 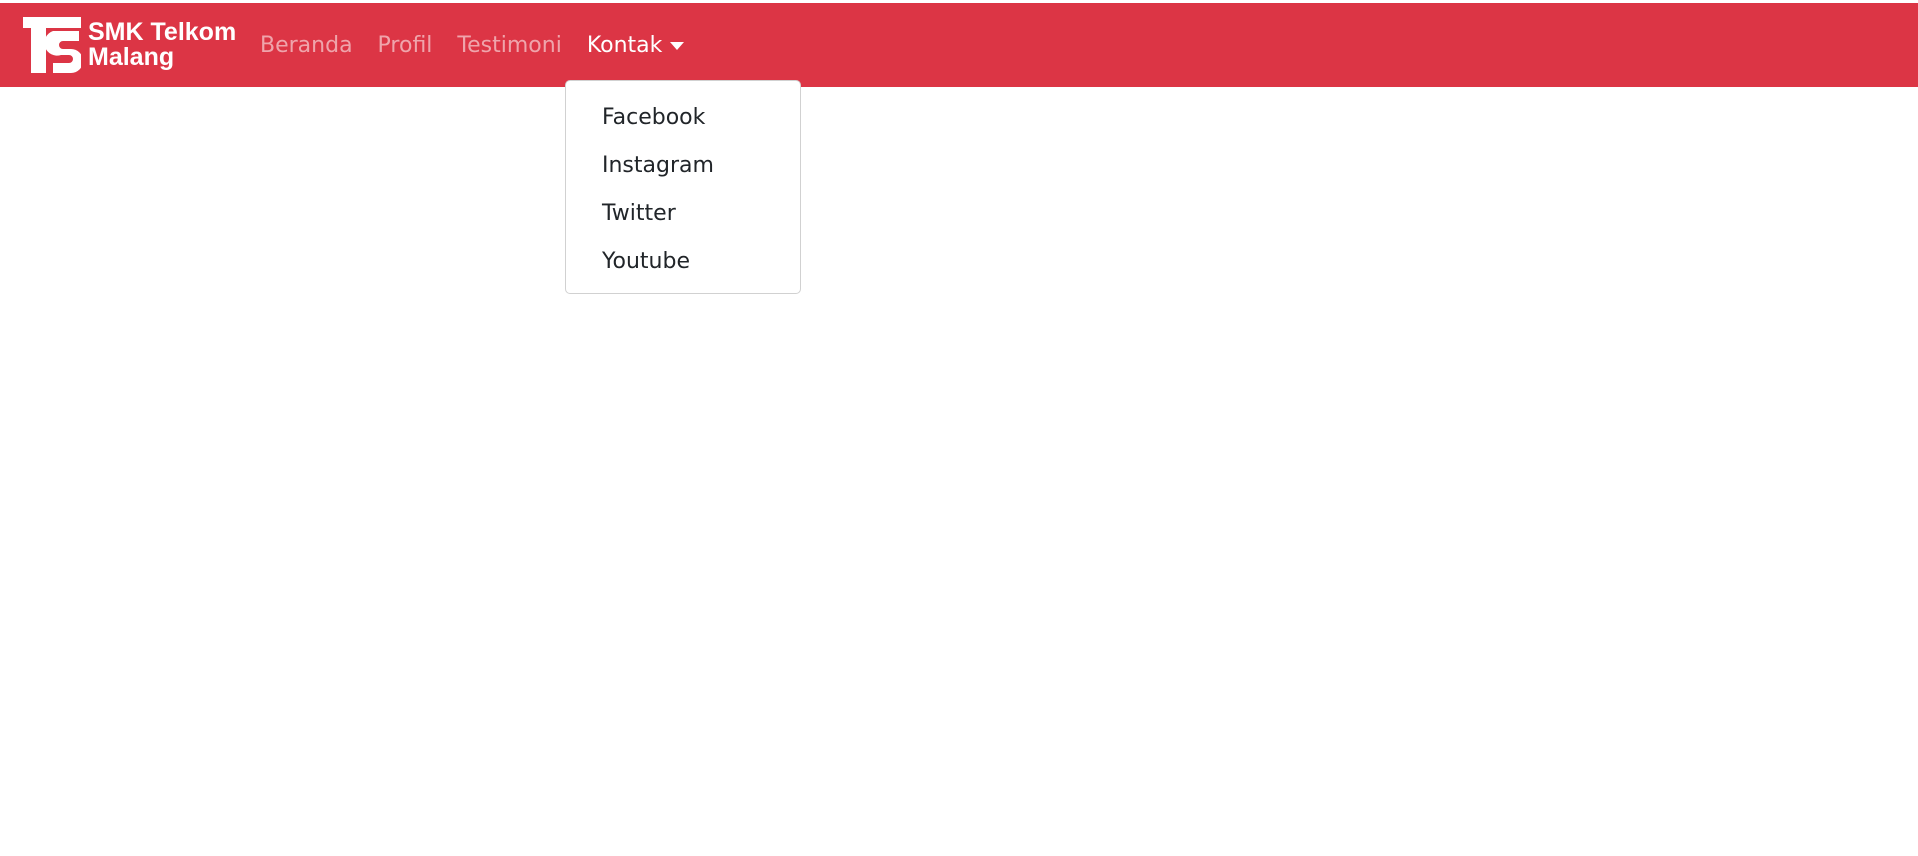 What do you see at coordinates (405, 45) in the screenshot?
I see `nav-link-profil: Profil` at bounding box center [405, 45].